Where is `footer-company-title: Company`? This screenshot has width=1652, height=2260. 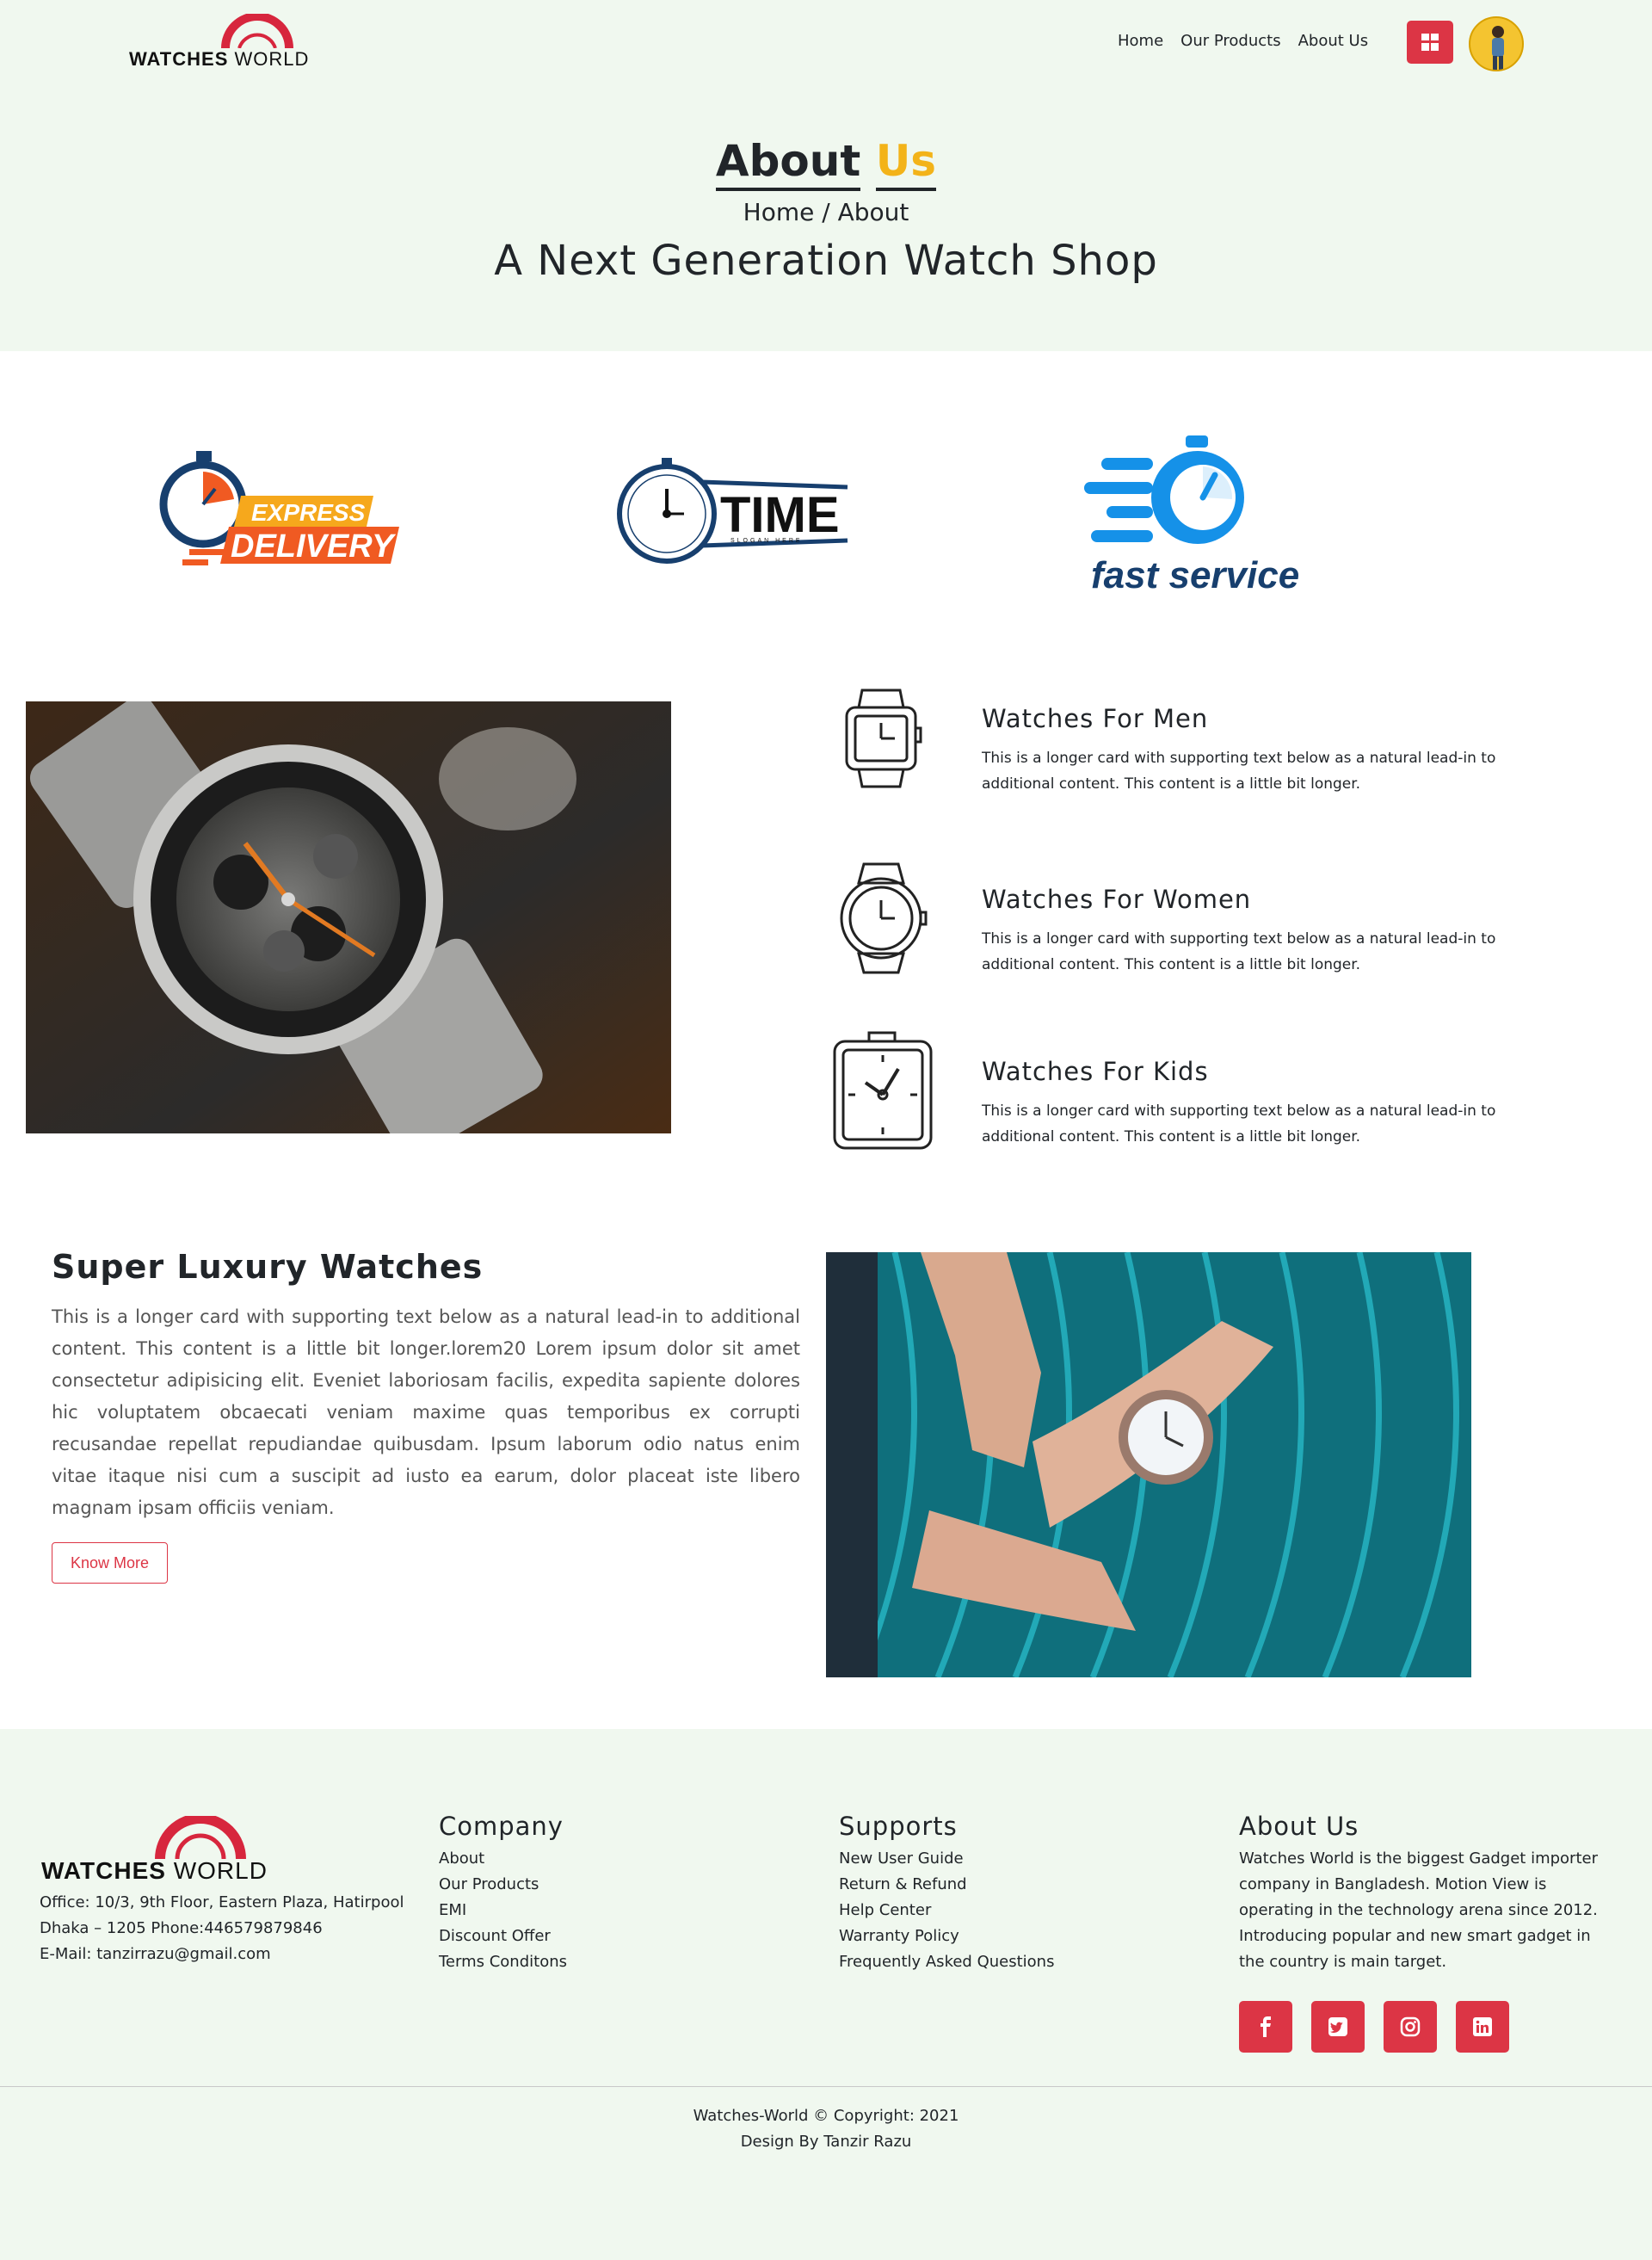
footer-company-title: Company is located at coordinates (501, 1826).